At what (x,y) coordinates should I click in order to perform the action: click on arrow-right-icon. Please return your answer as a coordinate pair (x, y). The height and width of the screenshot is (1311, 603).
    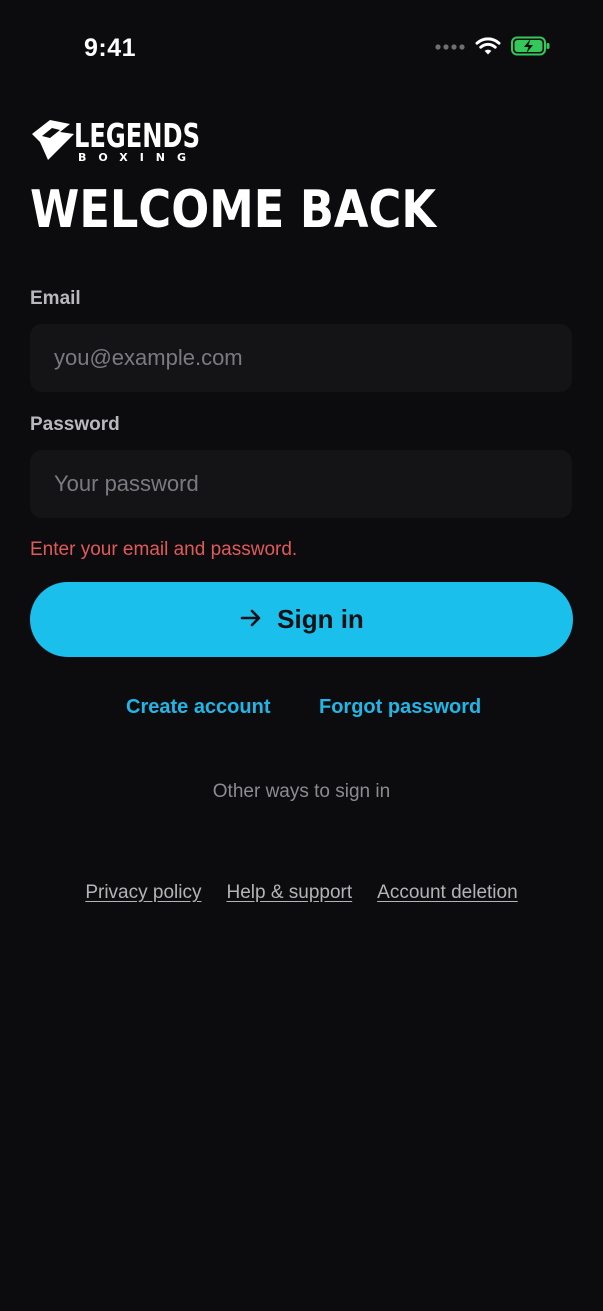
    Looking at the image, I should click on (251, 619).